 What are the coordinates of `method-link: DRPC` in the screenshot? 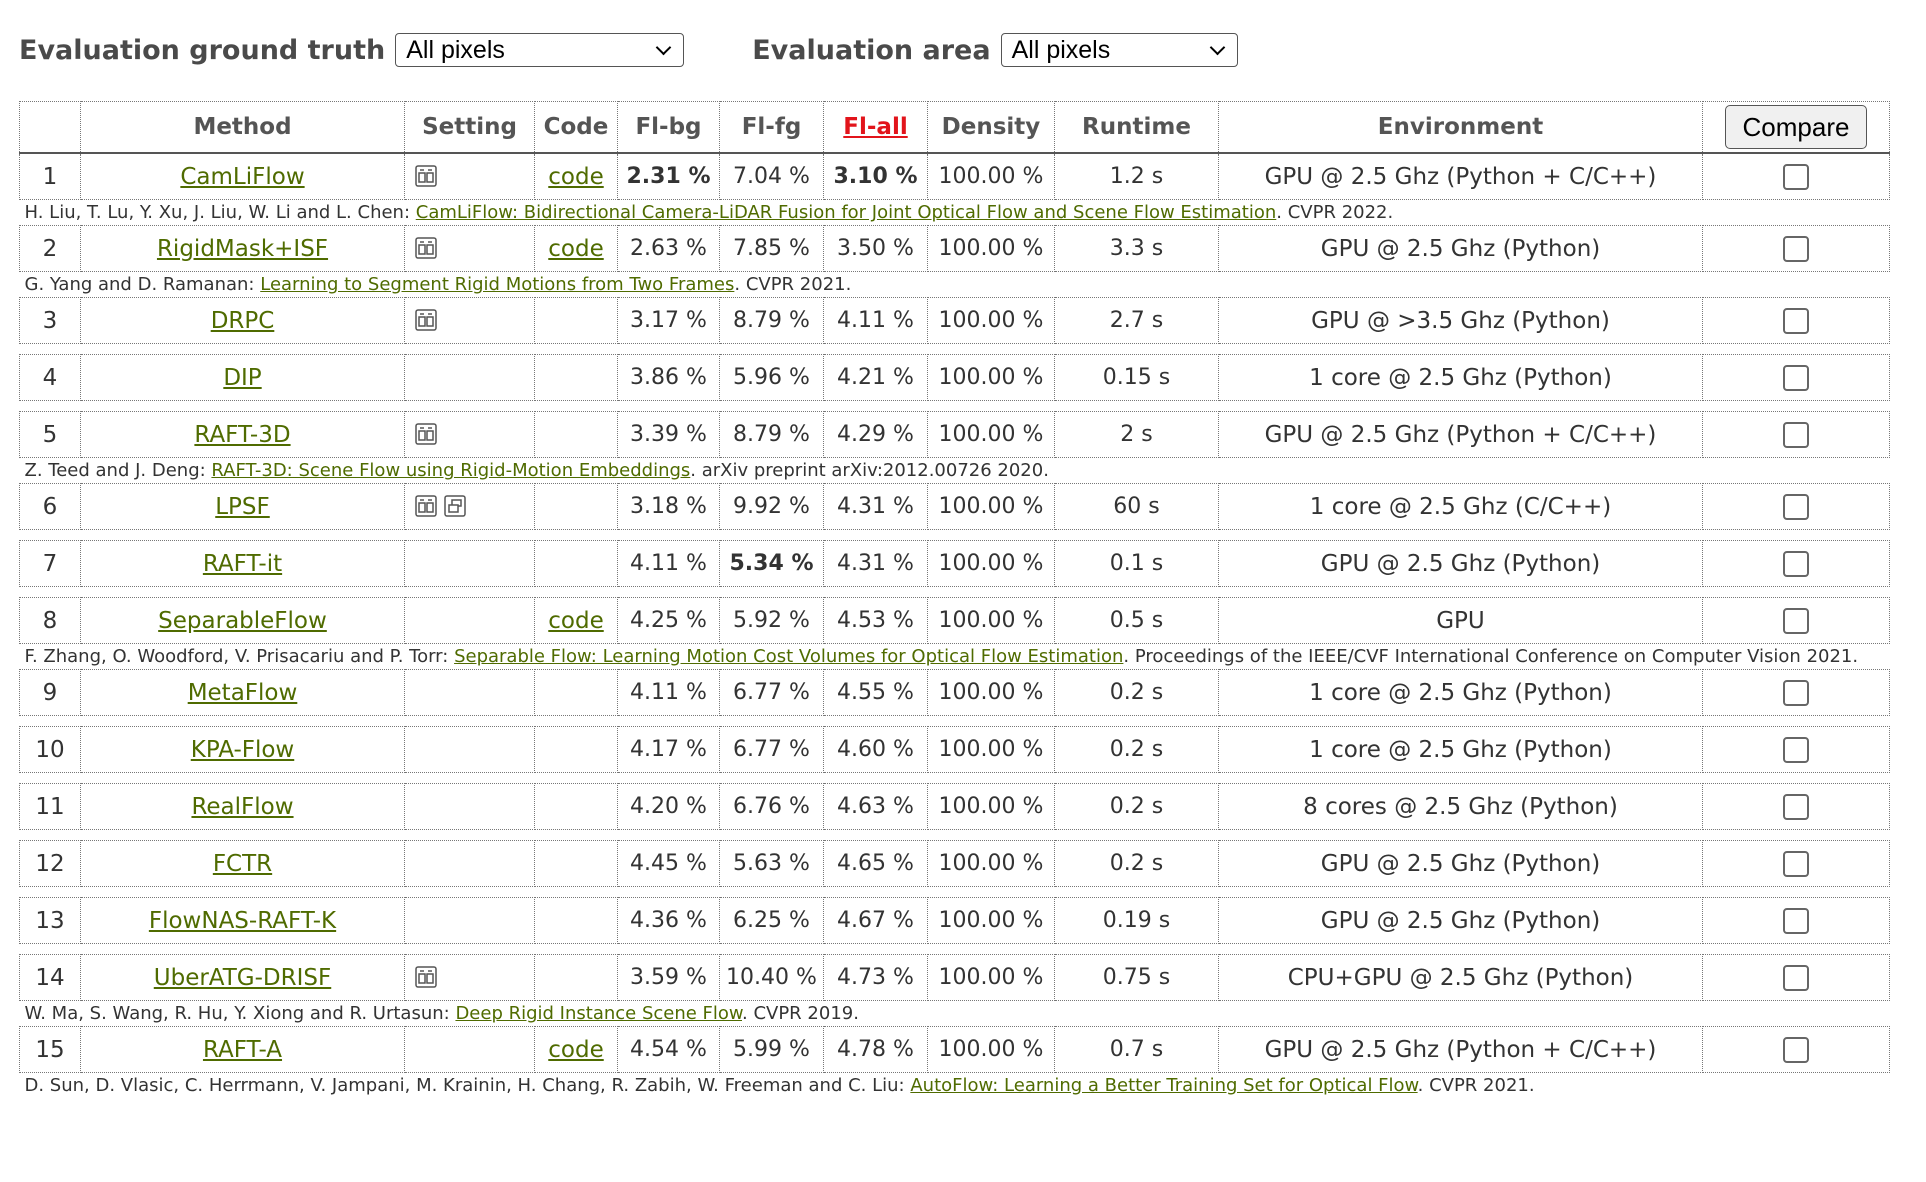 It's located at (243, 321).